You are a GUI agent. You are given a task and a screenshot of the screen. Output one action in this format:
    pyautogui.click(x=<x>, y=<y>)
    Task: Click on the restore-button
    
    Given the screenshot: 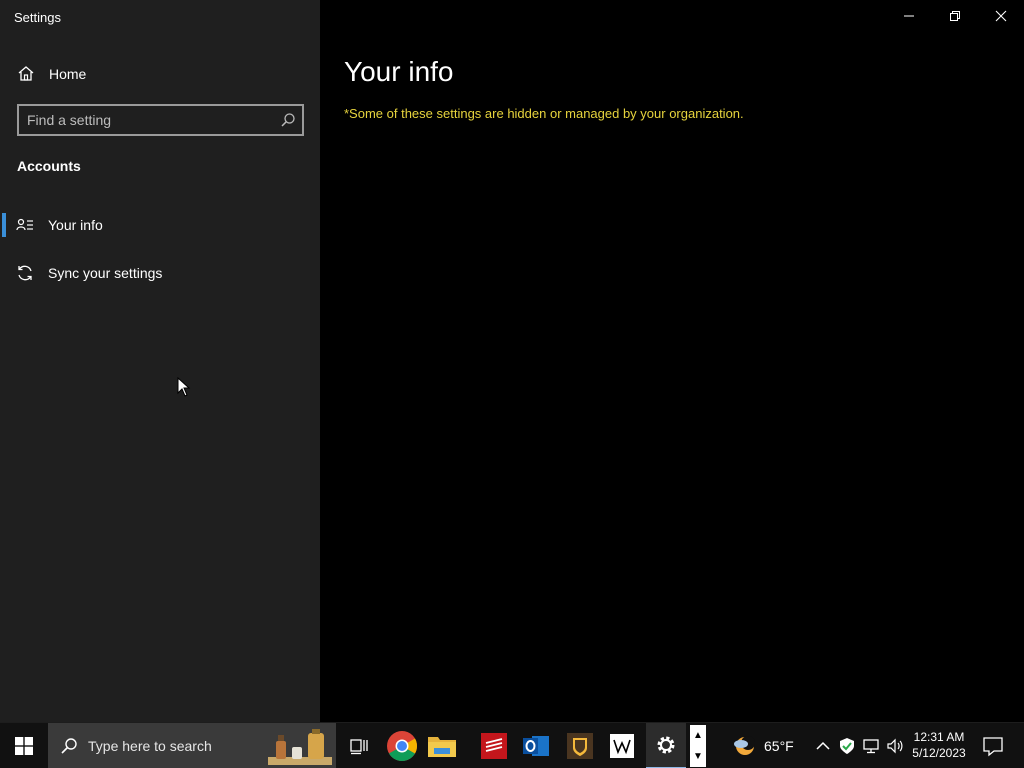 What is the action you would take?
    pyautogui.click(x=955, y=16)
    